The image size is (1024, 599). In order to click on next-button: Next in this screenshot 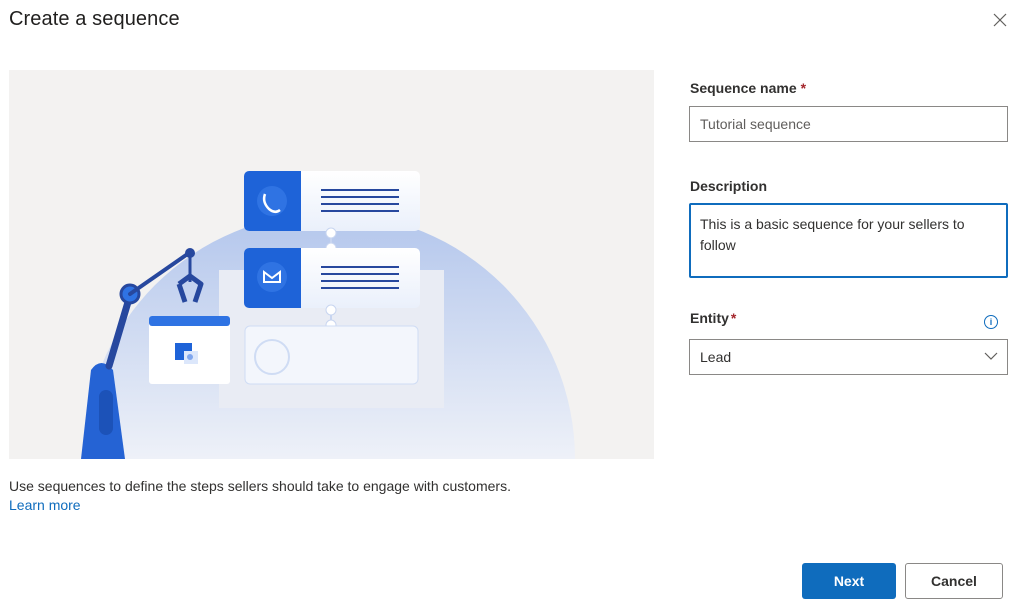, I will do `click(849, 581)`.